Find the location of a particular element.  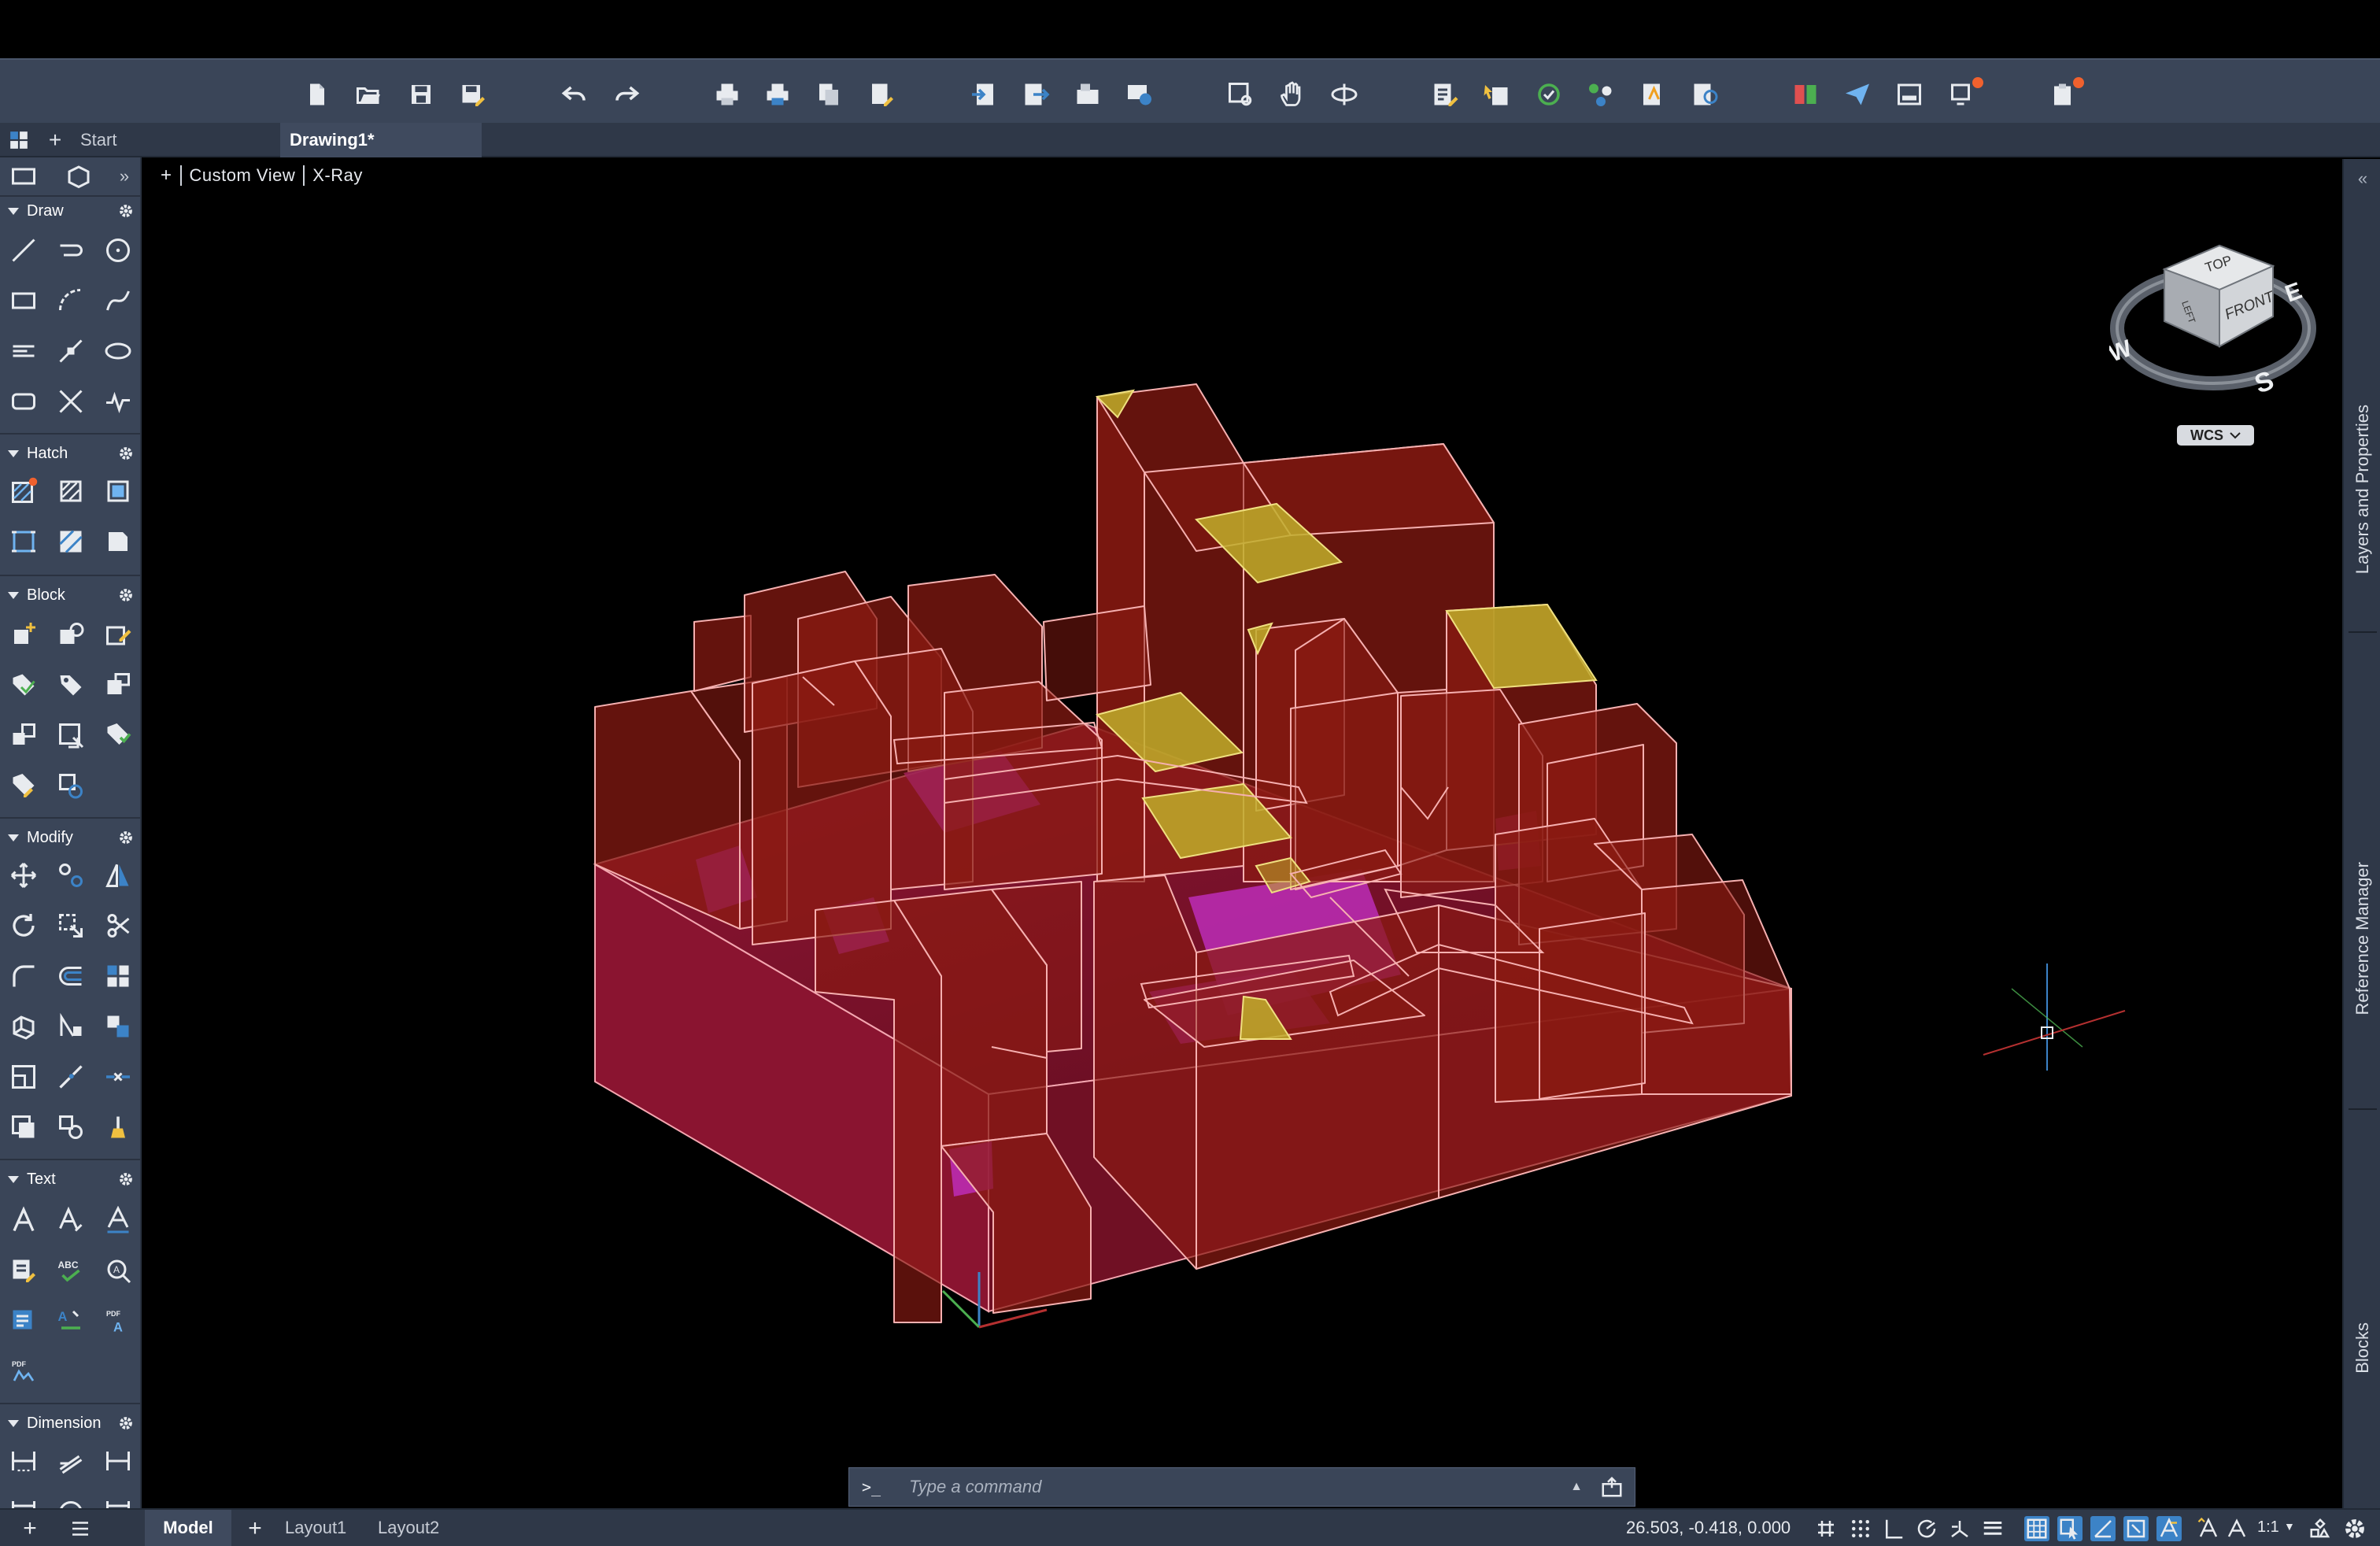

pdf-text-icon: PDF A is located at coordinates (118, 1321).